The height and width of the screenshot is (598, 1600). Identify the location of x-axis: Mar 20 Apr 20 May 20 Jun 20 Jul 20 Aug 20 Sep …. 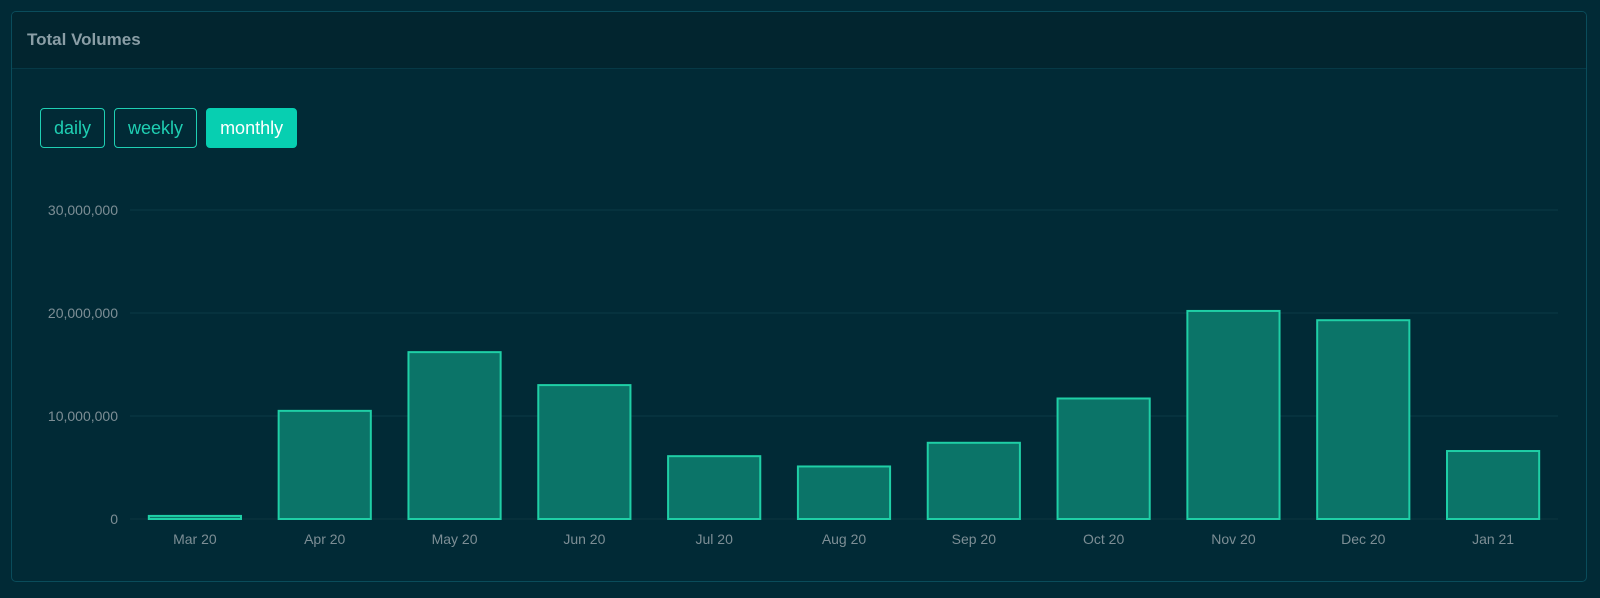
(843, 539).